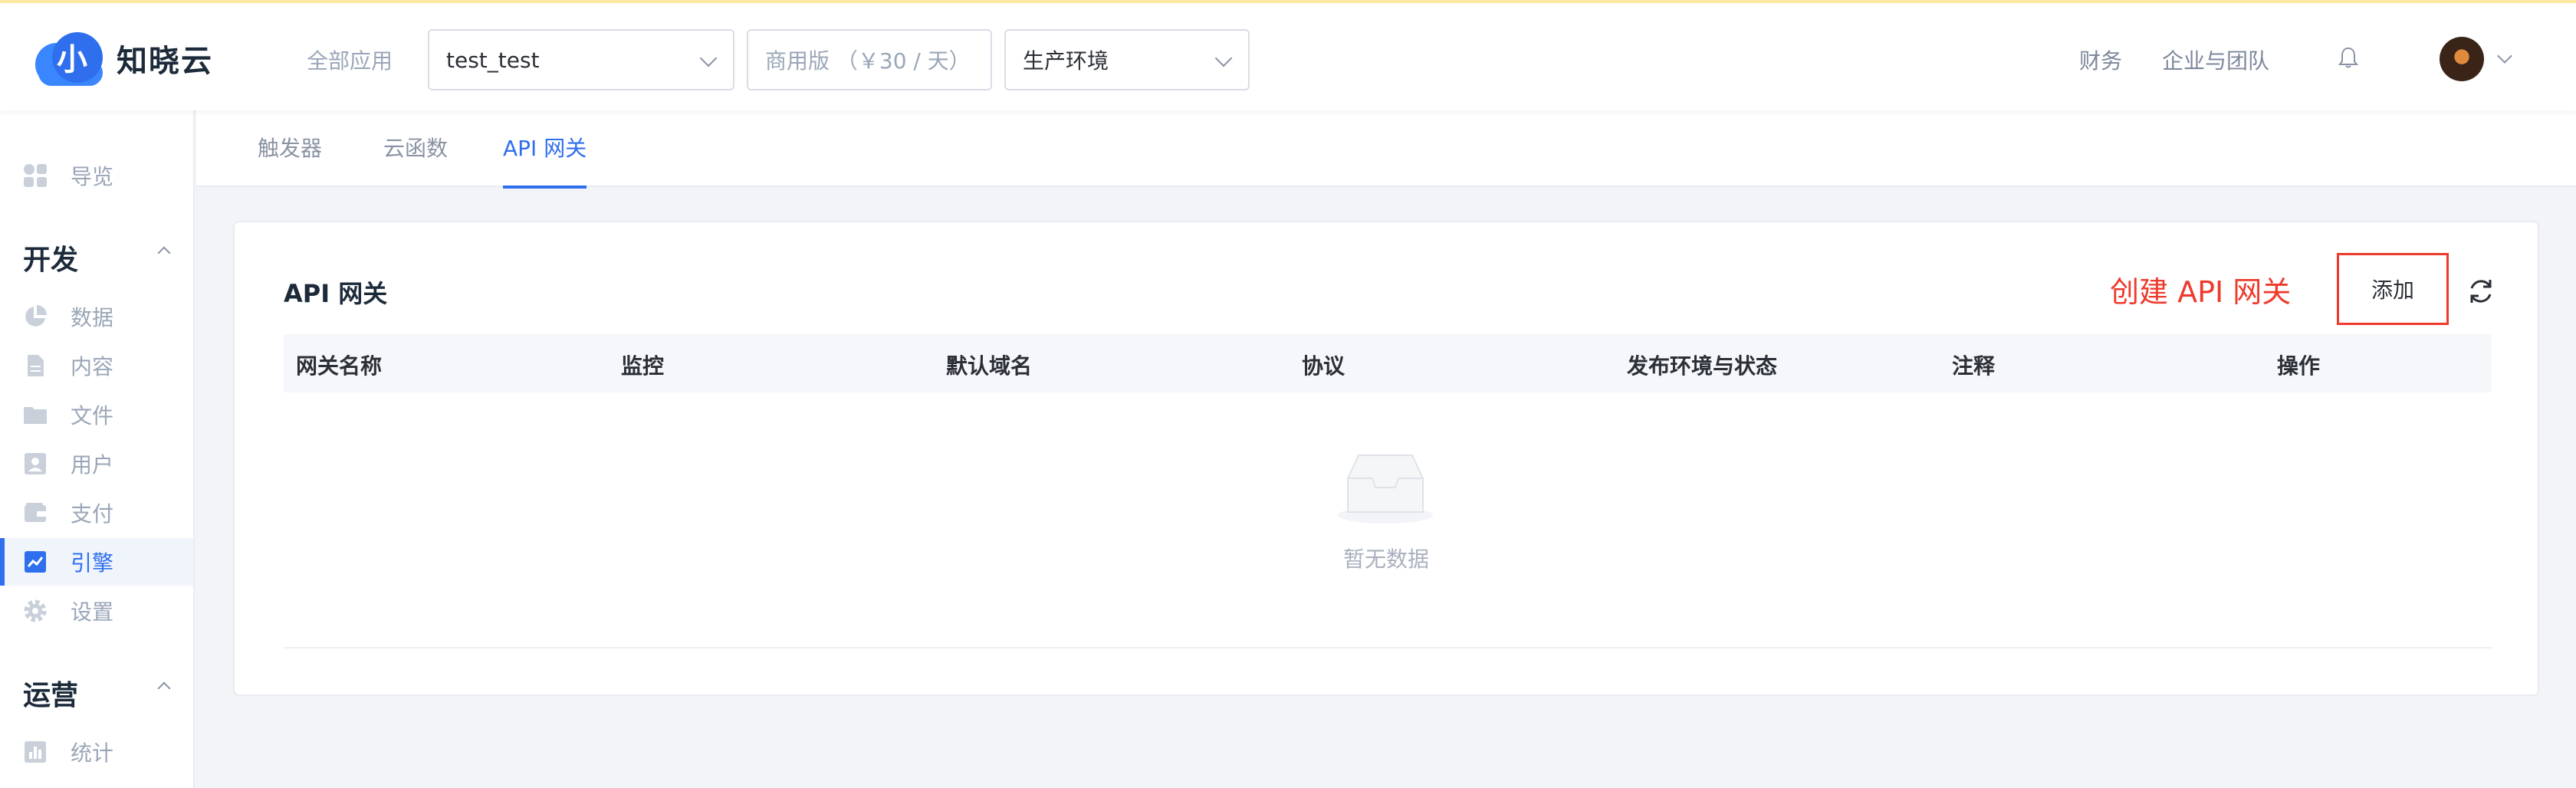 The width and height of the screenshot is (2576, 788). What do you see at coordinates (2481, 292) in the screenshot?
I see `refresh-icon` at bounding box center [2481, 292].